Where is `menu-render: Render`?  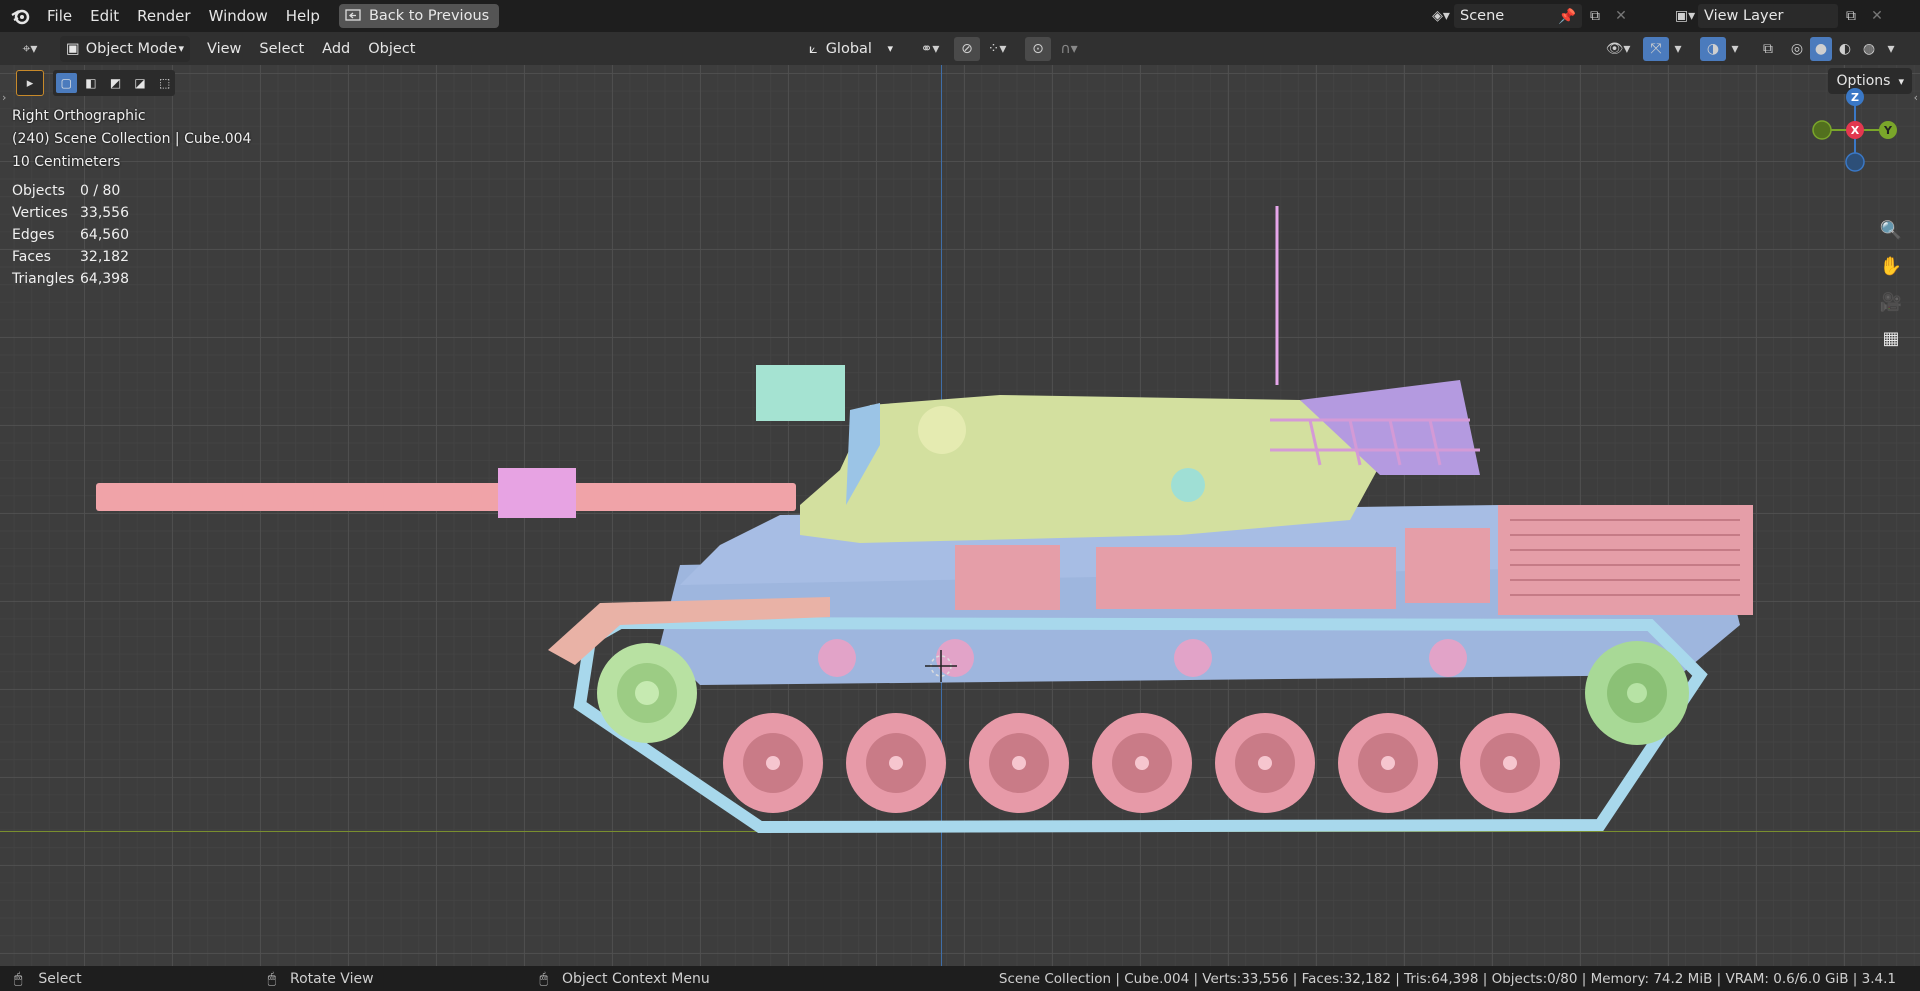 menu-render: Render is located at coordinates (163, 16).